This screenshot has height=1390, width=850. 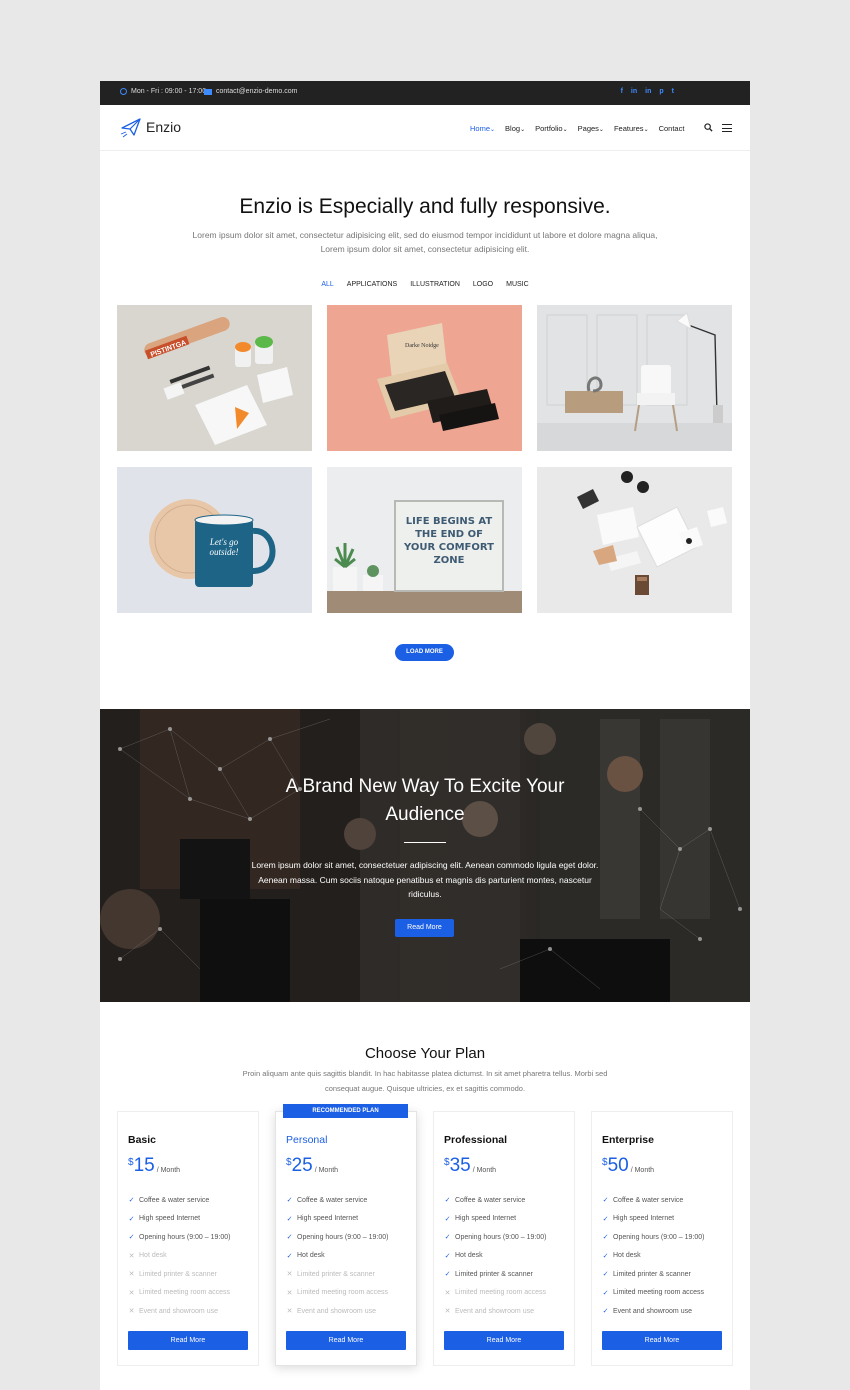 I want to click on hamburger-menu-icon, so click(x=727, y=129).